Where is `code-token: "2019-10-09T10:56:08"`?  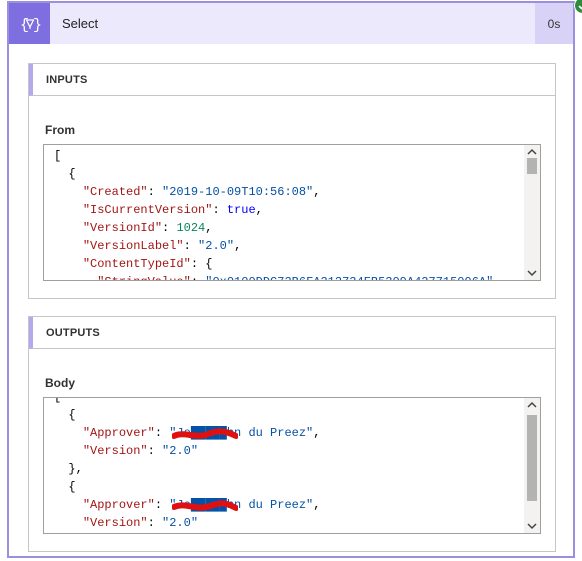
code-token: "2019-10-09T10:56:08" is located at coordinates (238, 192).